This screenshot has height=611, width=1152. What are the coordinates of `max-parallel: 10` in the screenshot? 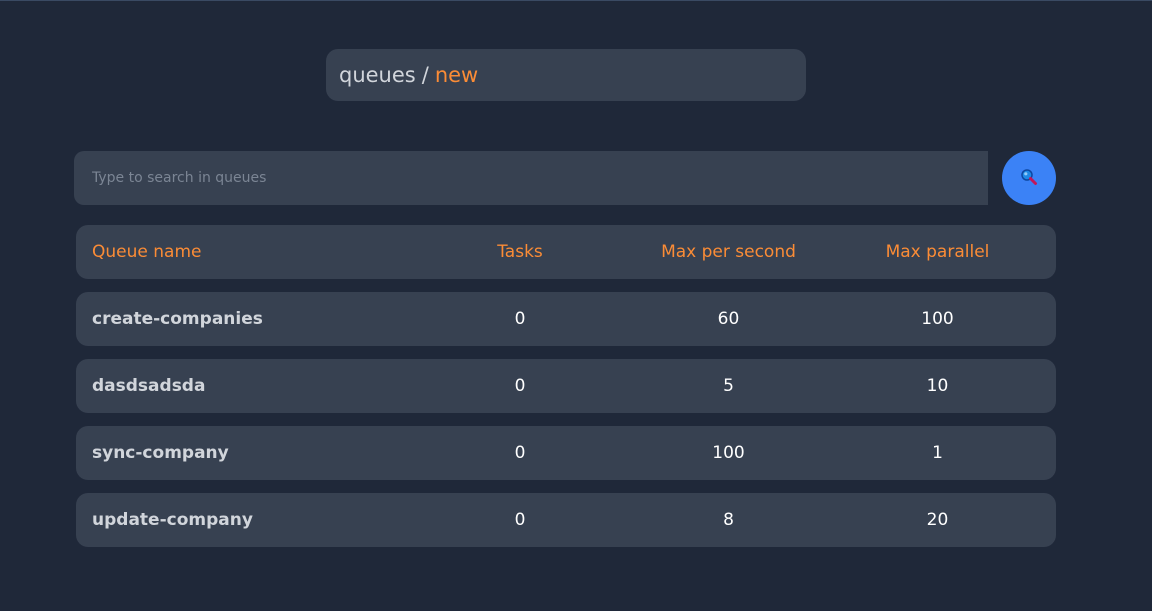 It's located at (937, 386).